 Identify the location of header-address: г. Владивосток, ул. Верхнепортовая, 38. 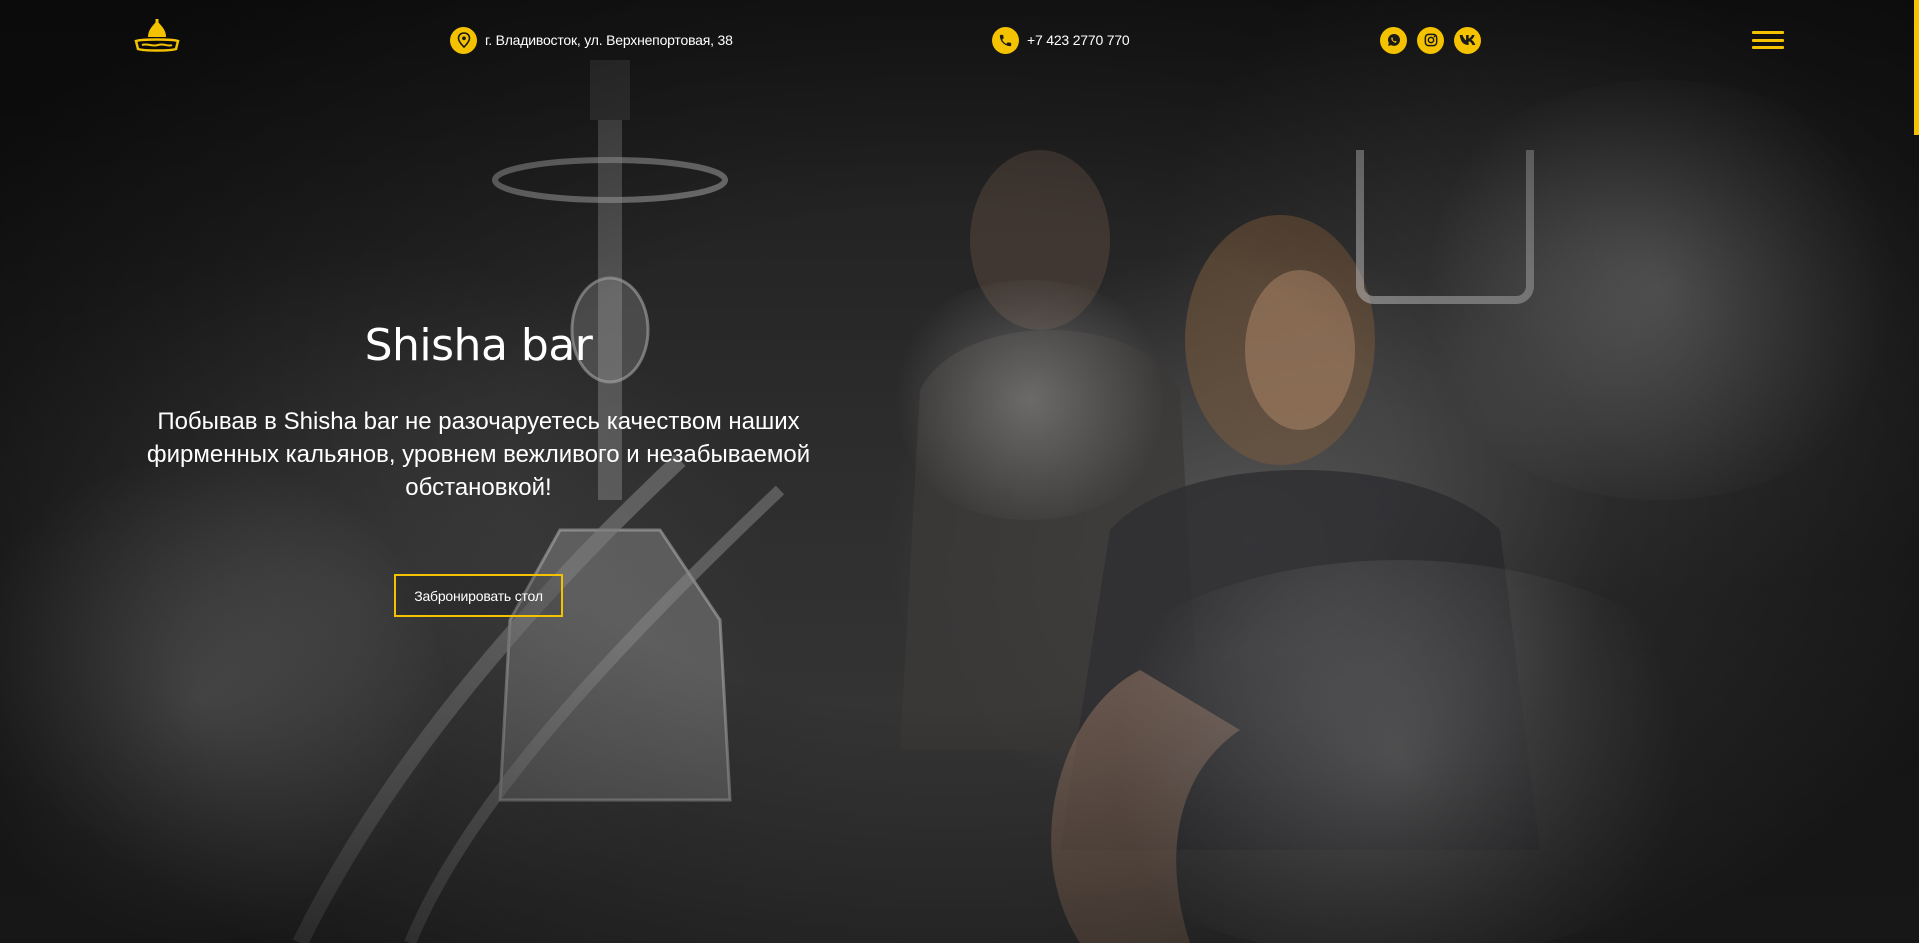
(591, 40).